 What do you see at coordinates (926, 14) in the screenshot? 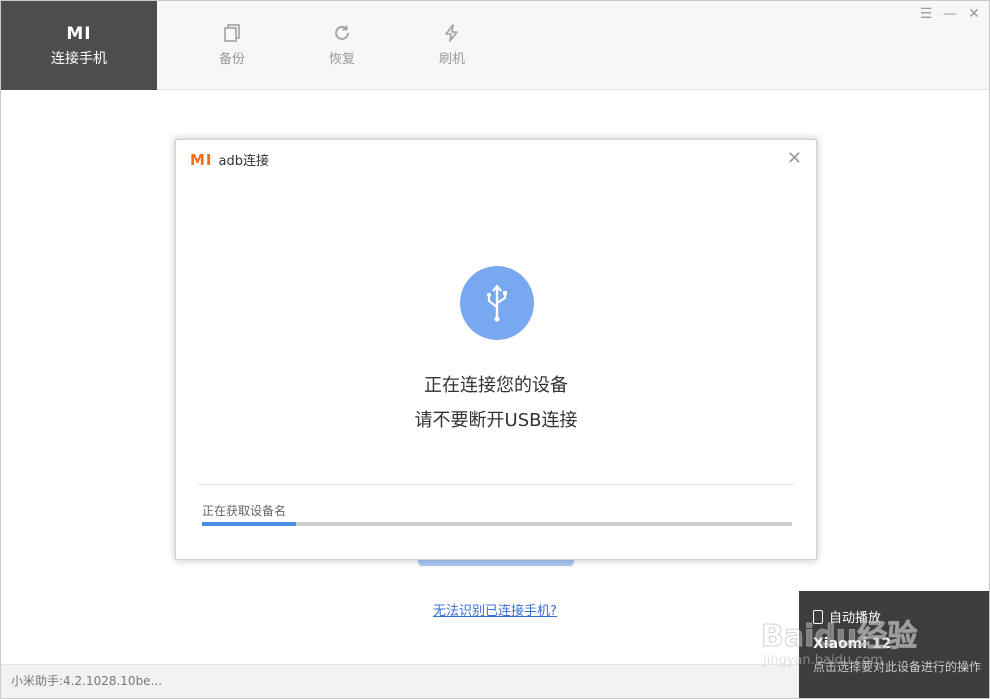
I see `menu-icon: ☰` at bounding box center [926, 14].